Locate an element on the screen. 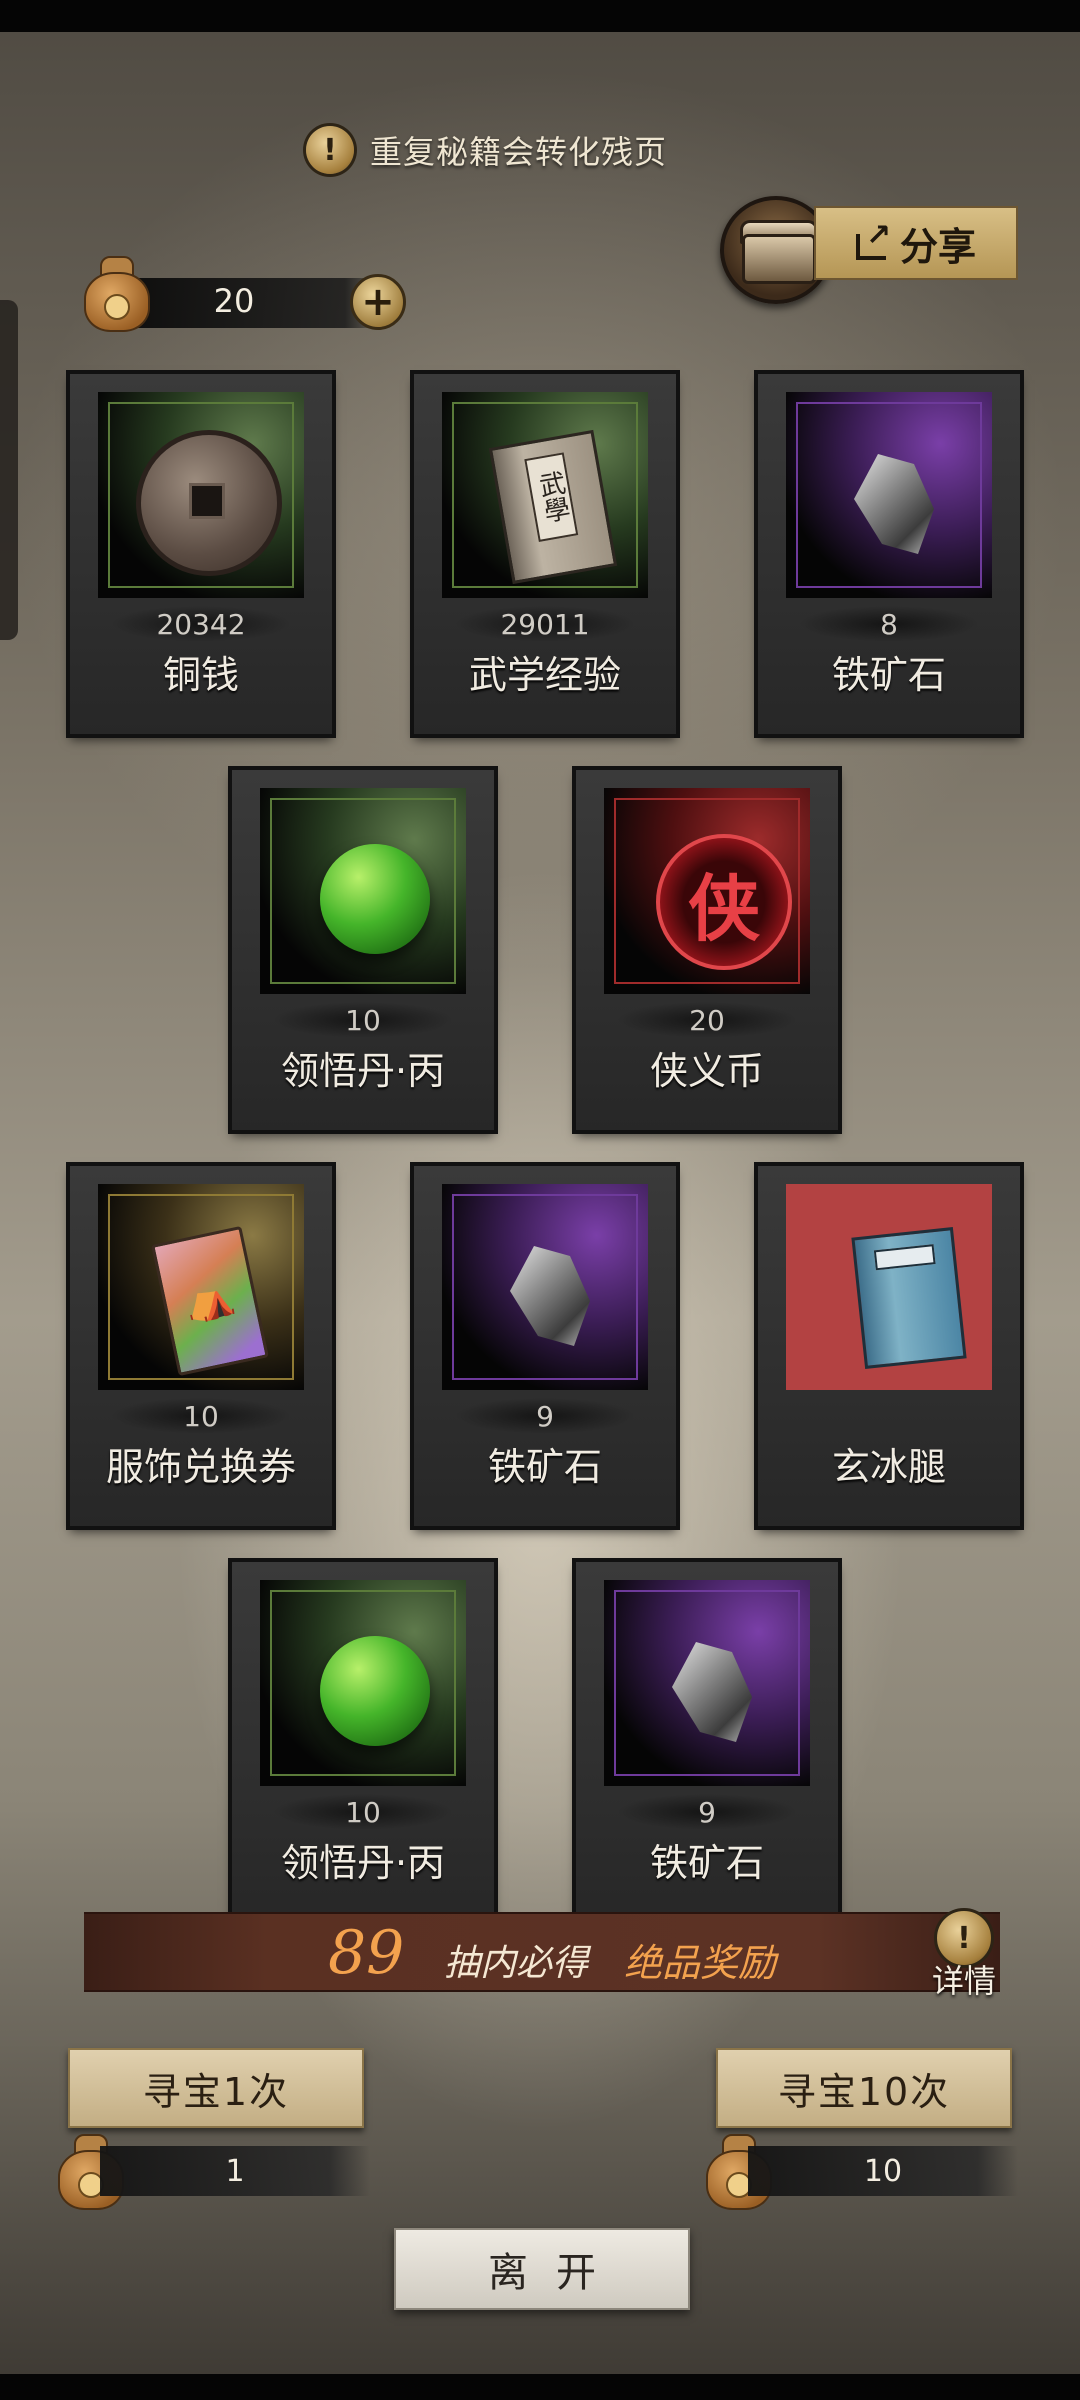 The height and width of the screenshot is (2400, 1080). item-count: 29011 is located at coordinates (545, 624).